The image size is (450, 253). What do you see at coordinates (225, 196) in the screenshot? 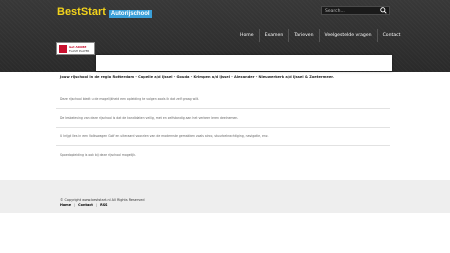
I see `footer-band` at bounding box center [225, 196].